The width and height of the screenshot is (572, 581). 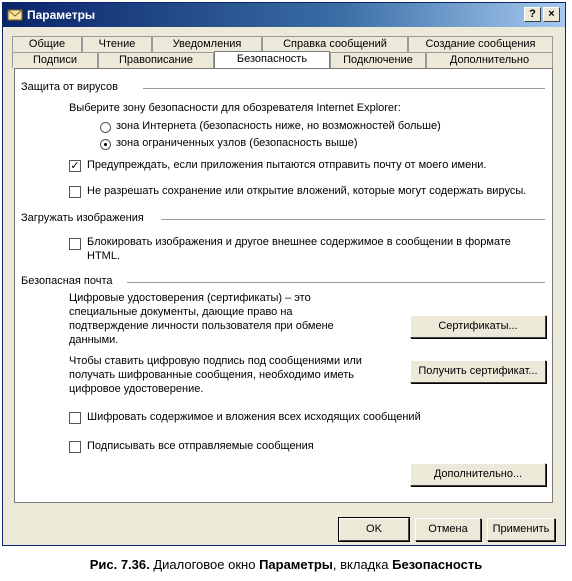 I want to click on tab-compose: Создание сообщения, so click(x=480, y=44).